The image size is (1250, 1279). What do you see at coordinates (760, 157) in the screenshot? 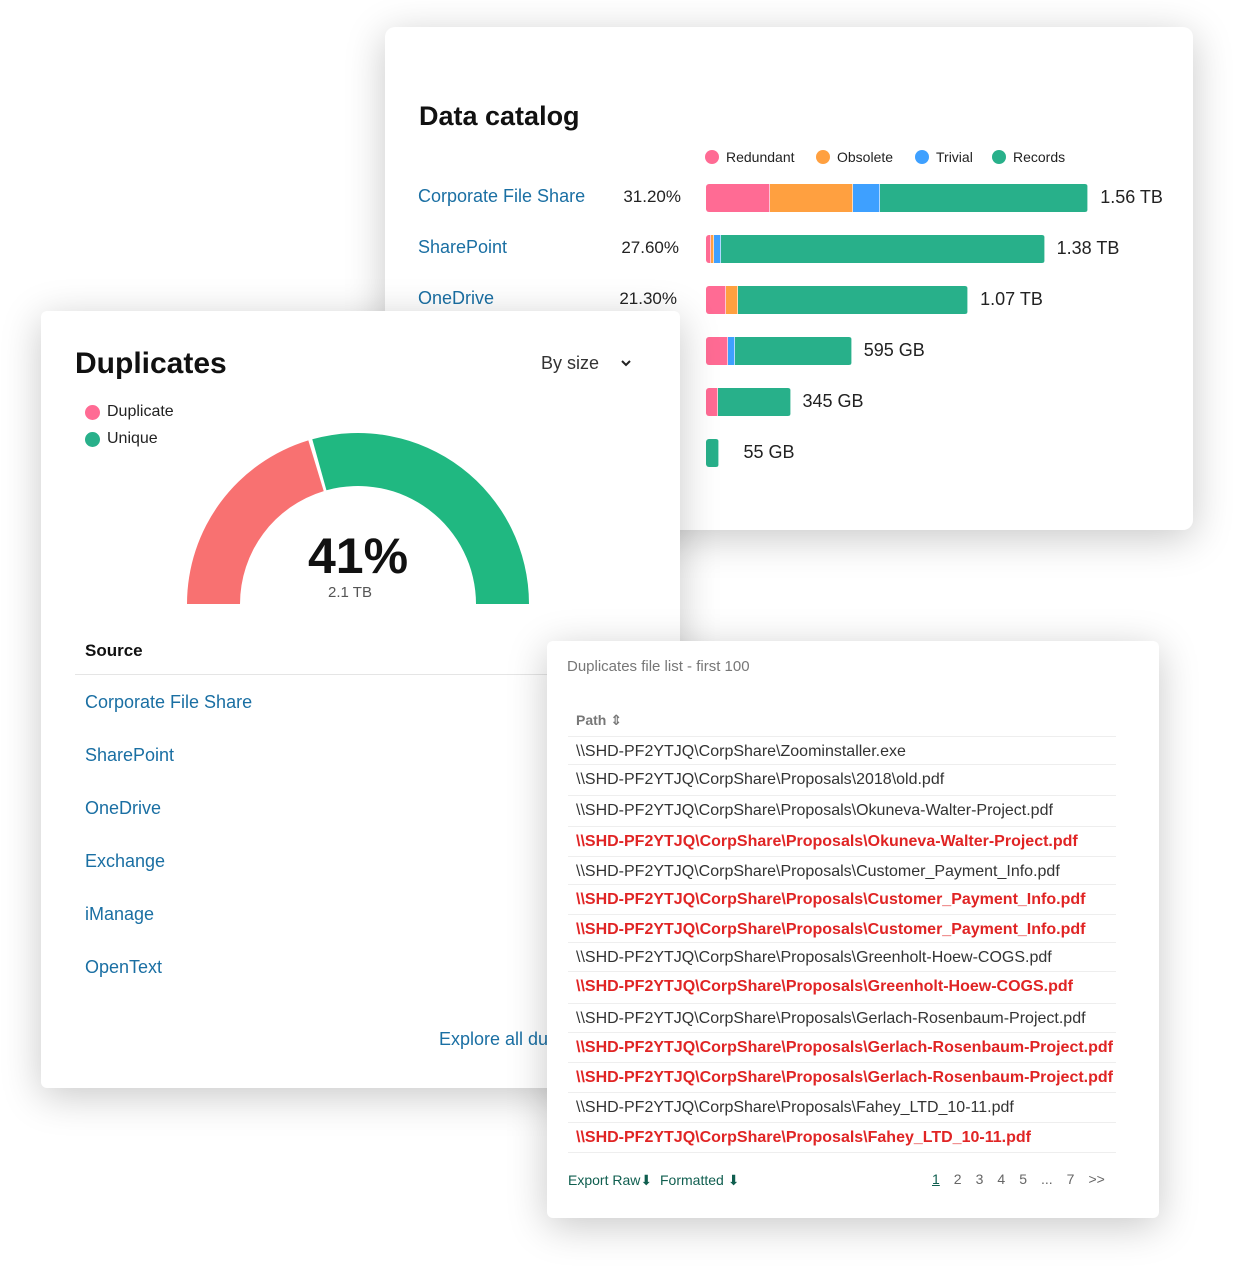
I see `legend-label: Redundant` at bounding box center [760, 157].